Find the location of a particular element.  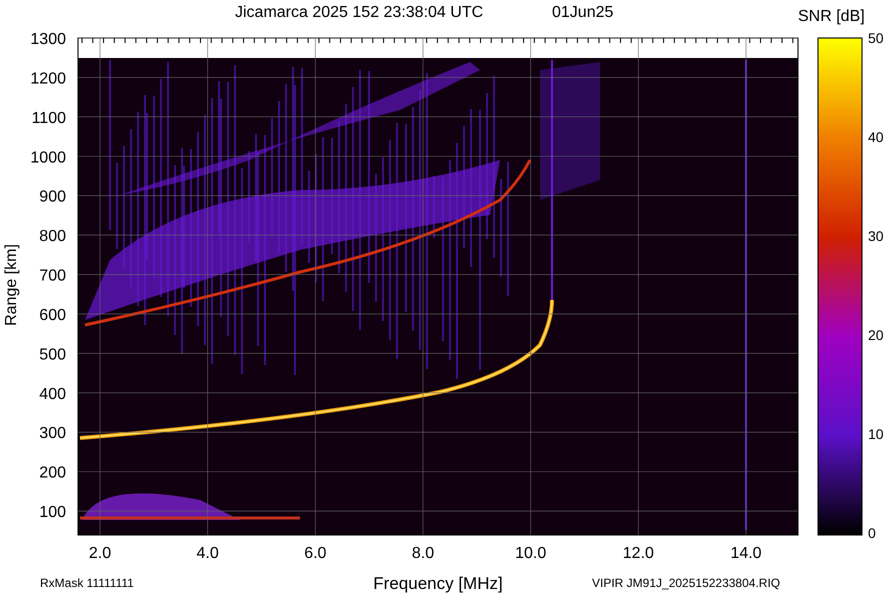

x-tick-label: 2.0 is located at coordinates (100, 553).